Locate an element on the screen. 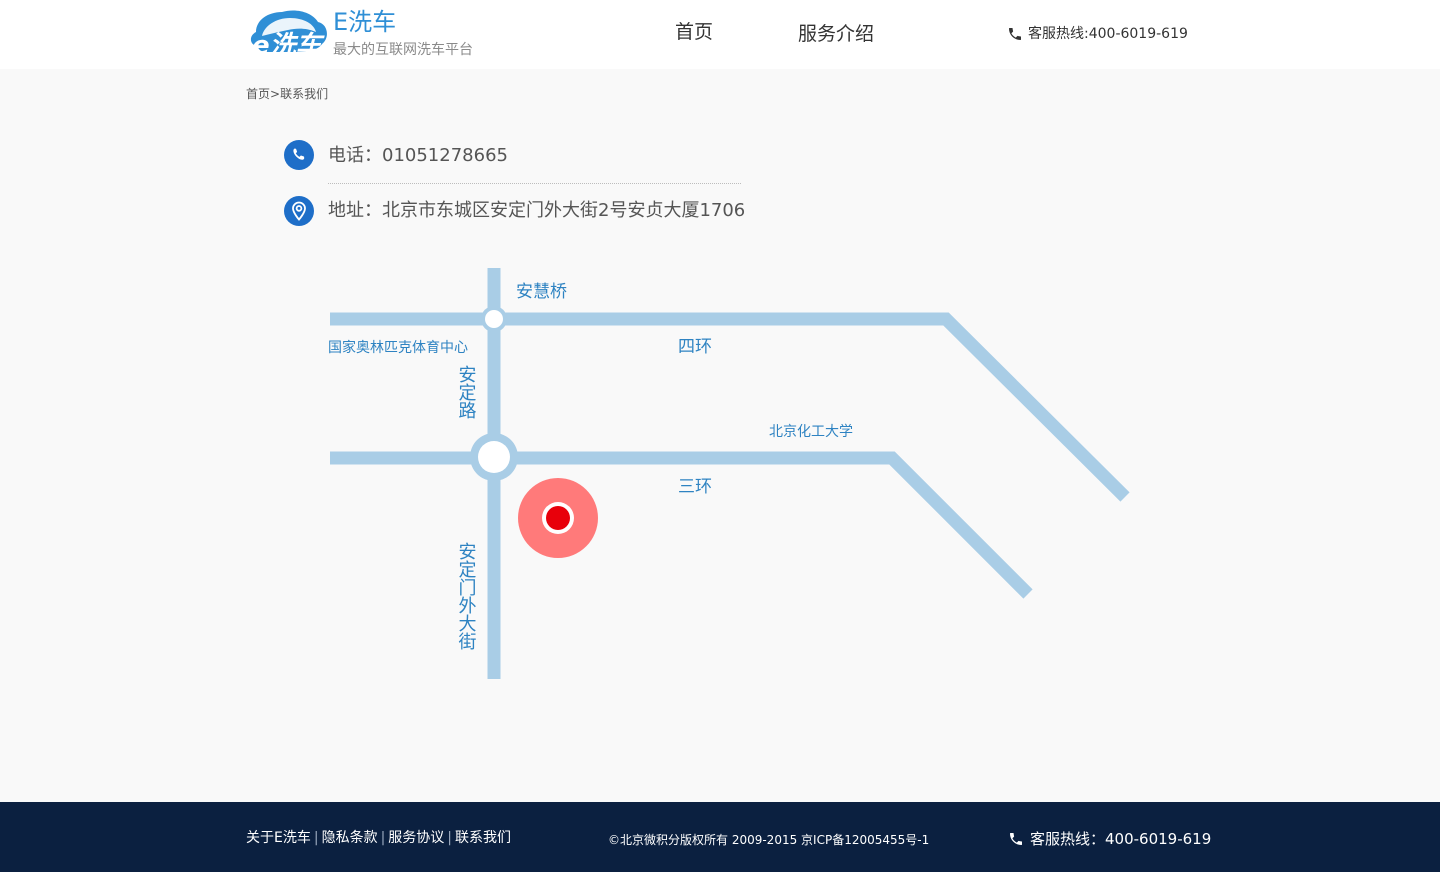 This screenshot has height=872, width=1440. breadcrumb-home: 首页 is located at coordinates (258, 94).